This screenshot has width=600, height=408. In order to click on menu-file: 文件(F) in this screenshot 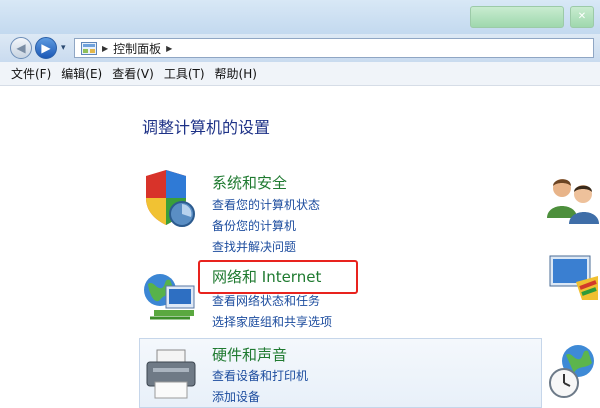, I will do `click(31, 73)`.